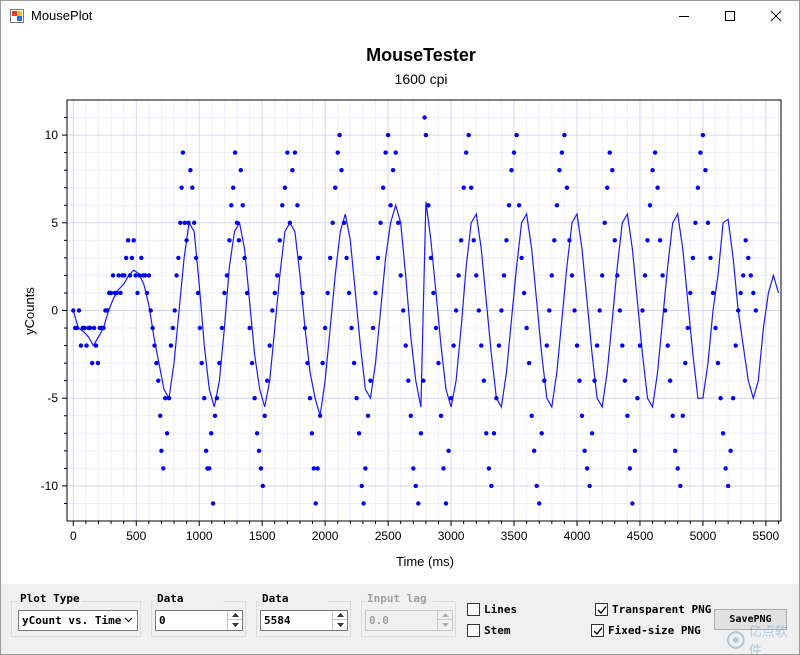  Describe the element at coordinates (653, 609) in the screenshot. I see `transparent-png-checkbox: Transparent PNG` at that location.